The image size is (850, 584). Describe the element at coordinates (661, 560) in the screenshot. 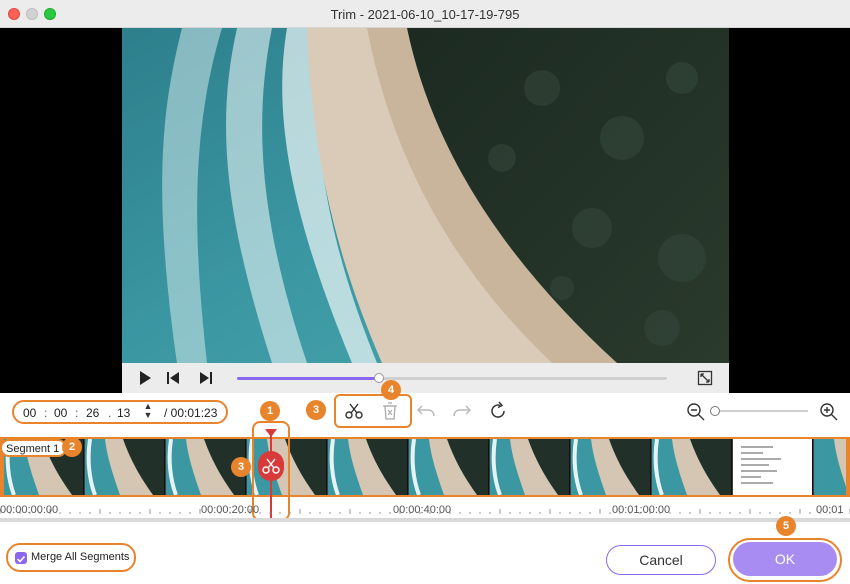

I see `cancel-button: Cancel` at that location.